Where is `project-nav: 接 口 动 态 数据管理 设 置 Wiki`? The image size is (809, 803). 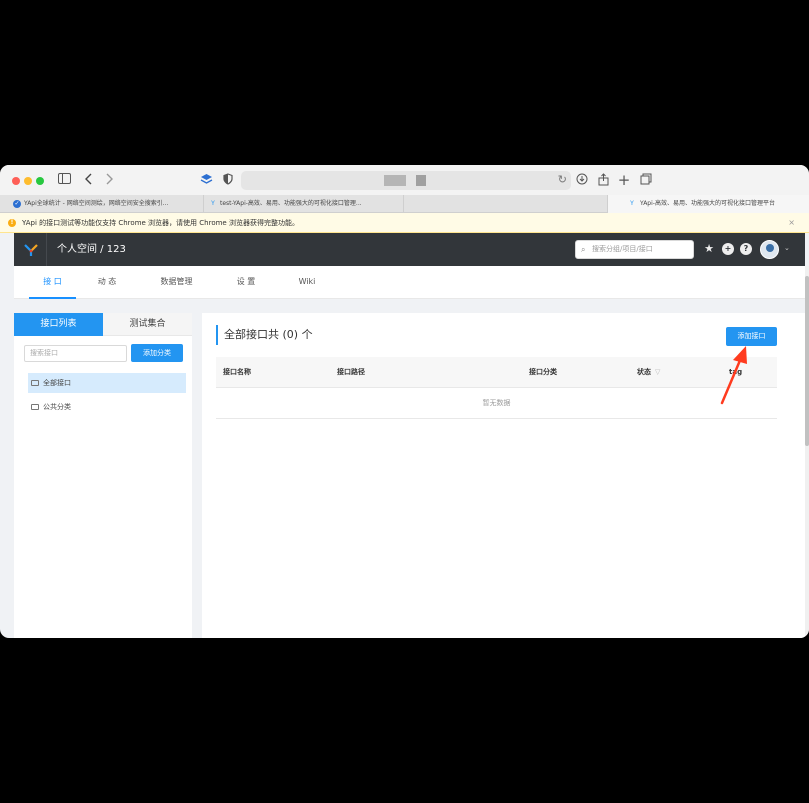
project-nav: 接 口 动 态 数据管理 设 置 Wiki is located at coordinates (409, 282).